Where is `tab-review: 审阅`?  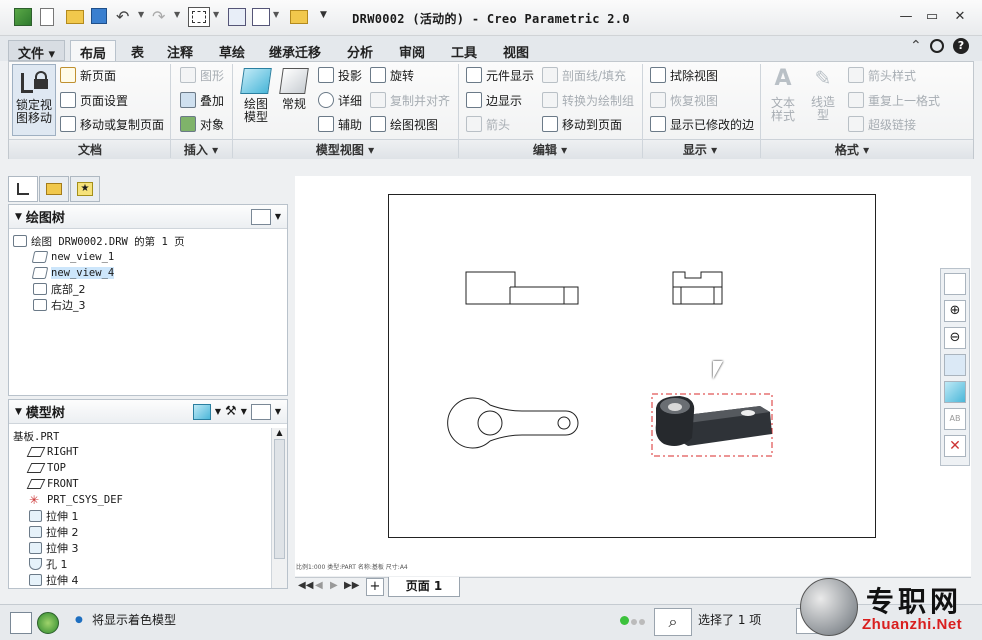 tab-review: 审阅 is located at coordinates (412, 50).